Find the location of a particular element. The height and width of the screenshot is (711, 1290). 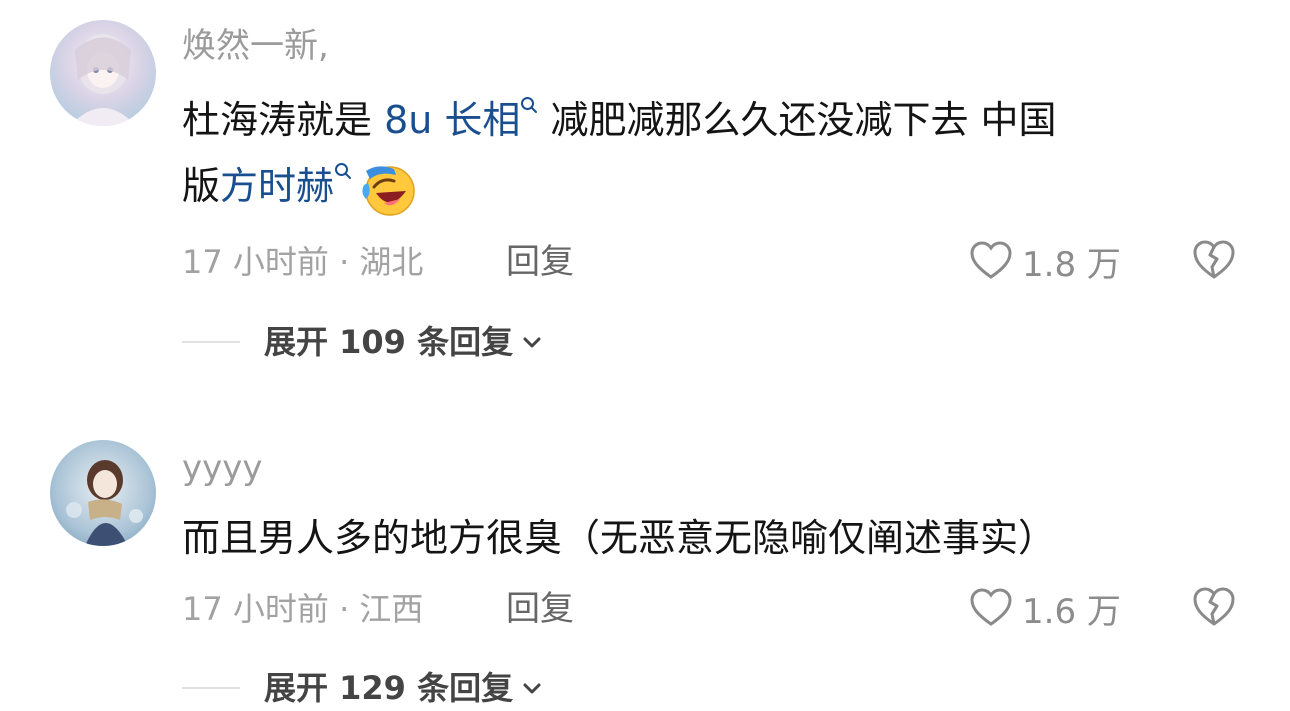

comment-text: 杜海涛就是 is located at coordinates (283, 120).